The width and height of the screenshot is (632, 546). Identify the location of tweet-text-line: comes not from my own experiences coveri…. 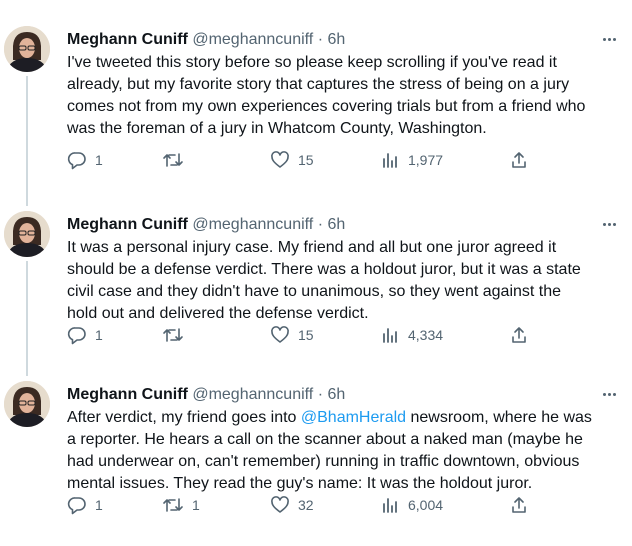
(326, 106).